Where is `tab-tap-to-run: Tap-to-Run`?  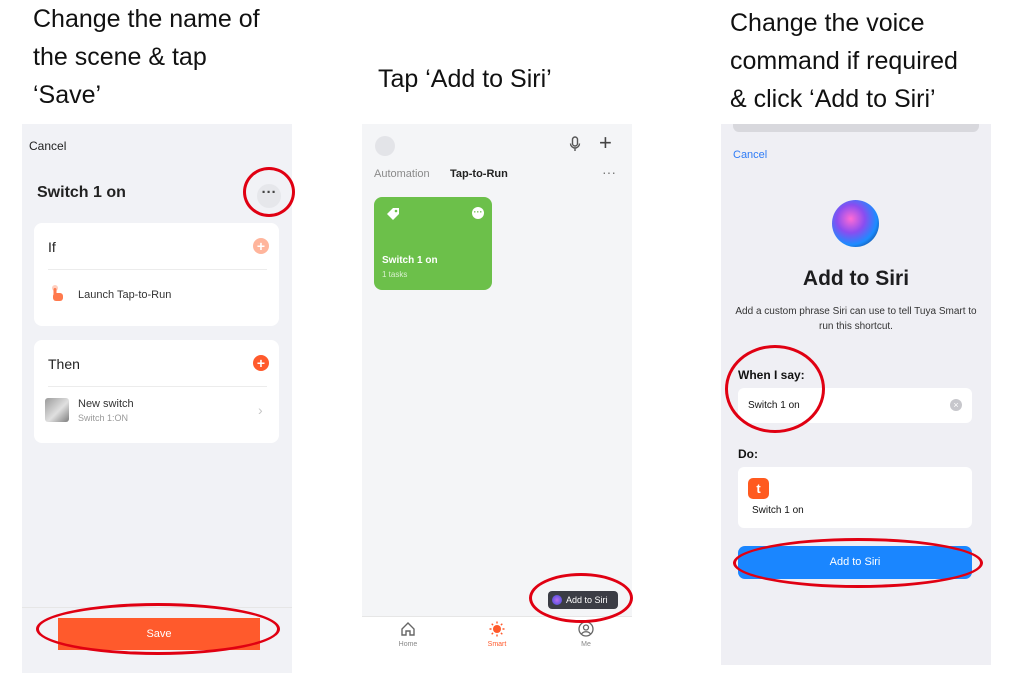 tab-tap-to-run: Tap-to-Run is located at coordinates (479, 174).